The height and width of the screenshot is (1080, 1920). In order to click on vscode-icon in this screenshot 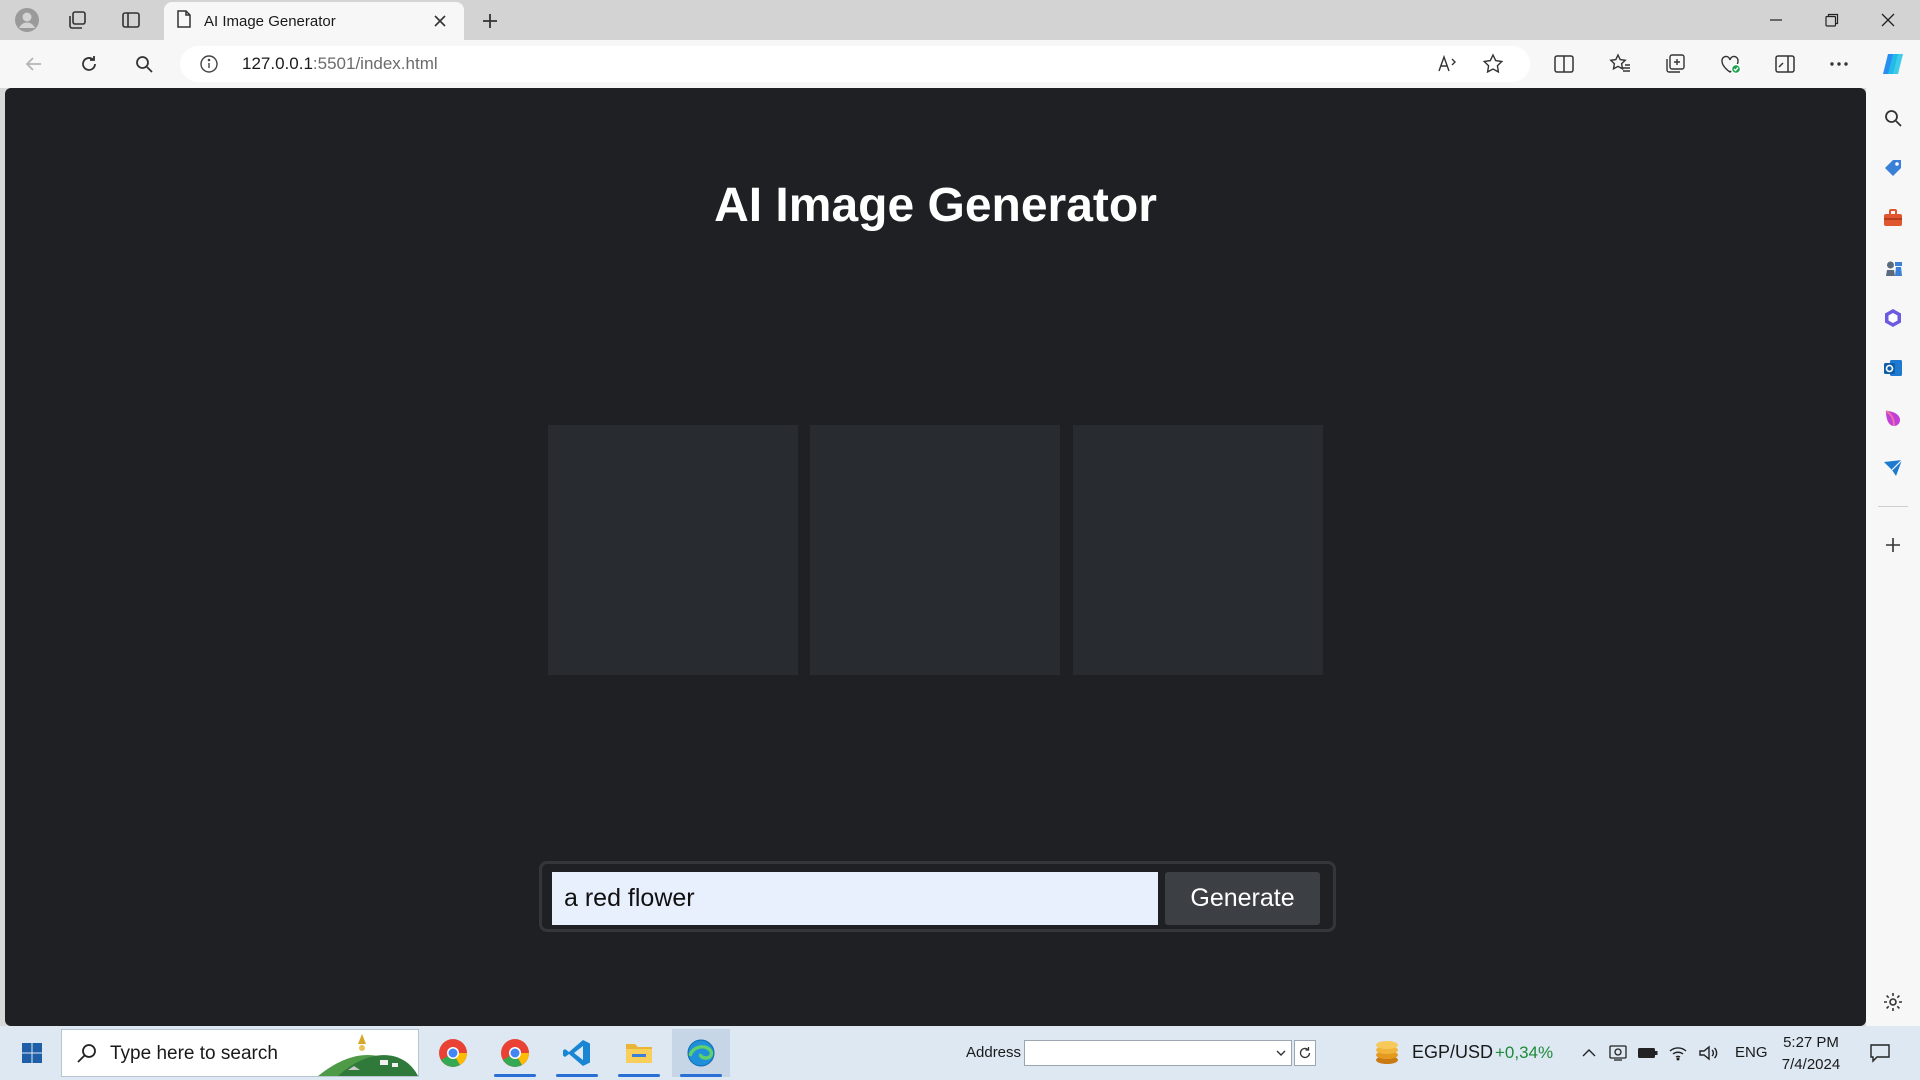, I will do `click(576, 1053)`.